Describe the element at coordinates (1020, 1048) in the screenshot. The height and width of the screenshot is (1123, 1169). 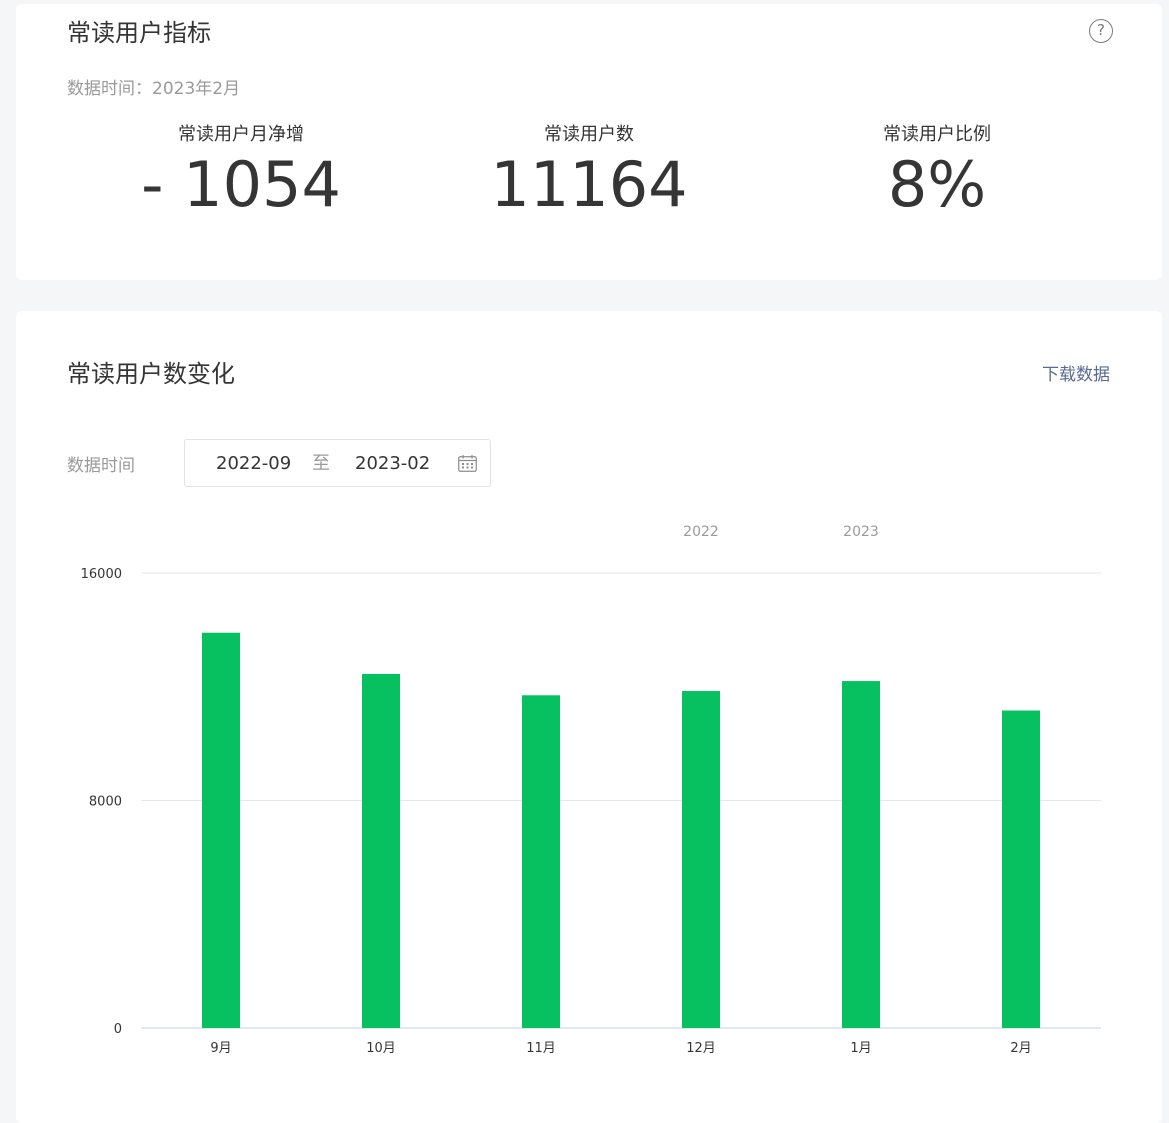
I see `x-tick-label: 2月` at that location.